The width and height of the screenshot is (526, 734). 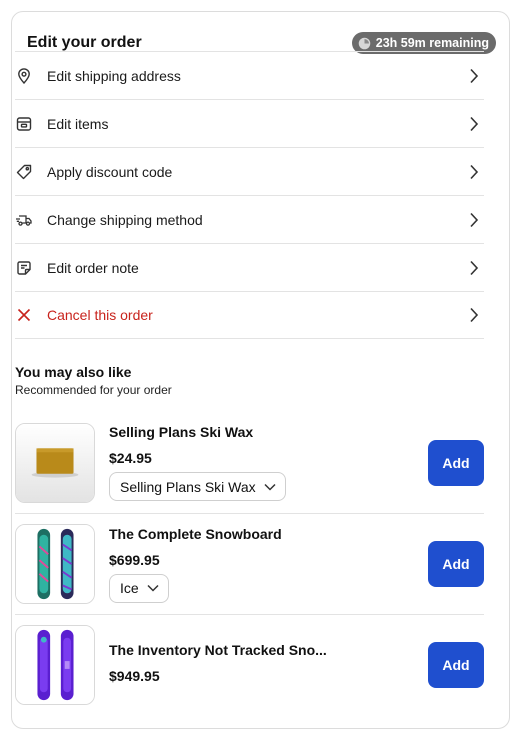 What do you see at coordinates (55, 462) in the screenshot?
I see `product-image-ski-wax` at bounding box center [55, 462].